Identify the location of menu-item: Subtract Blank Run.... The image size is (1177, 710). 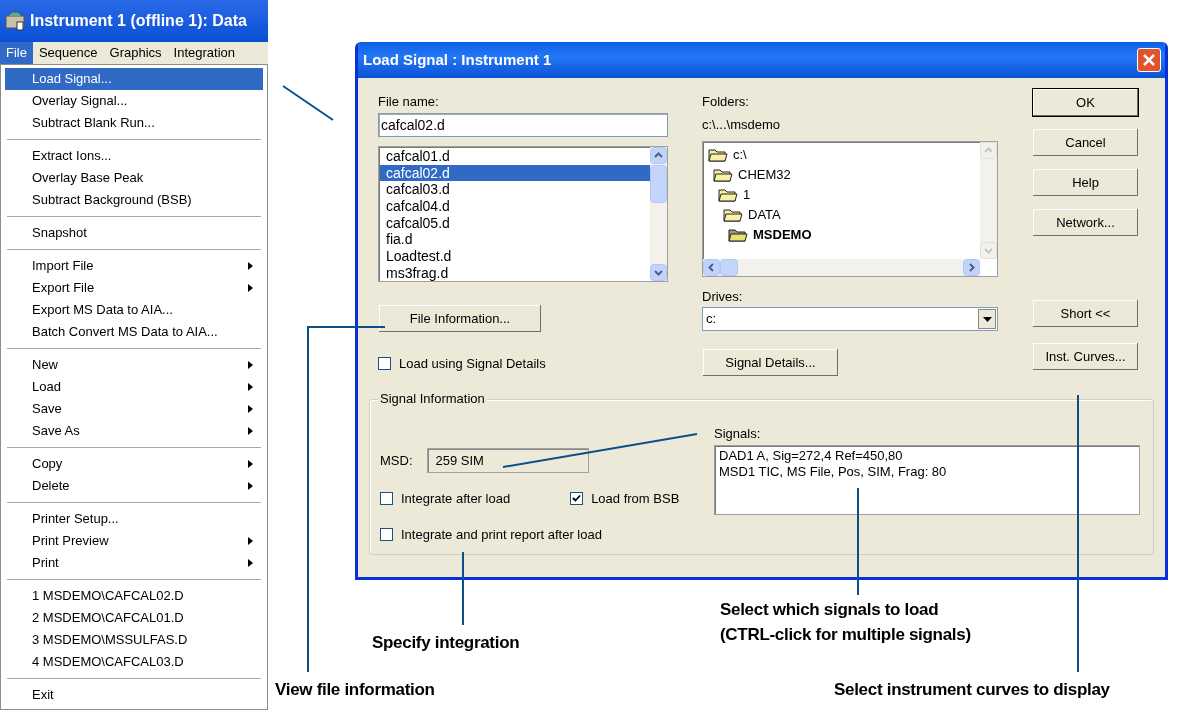
(134, 123).